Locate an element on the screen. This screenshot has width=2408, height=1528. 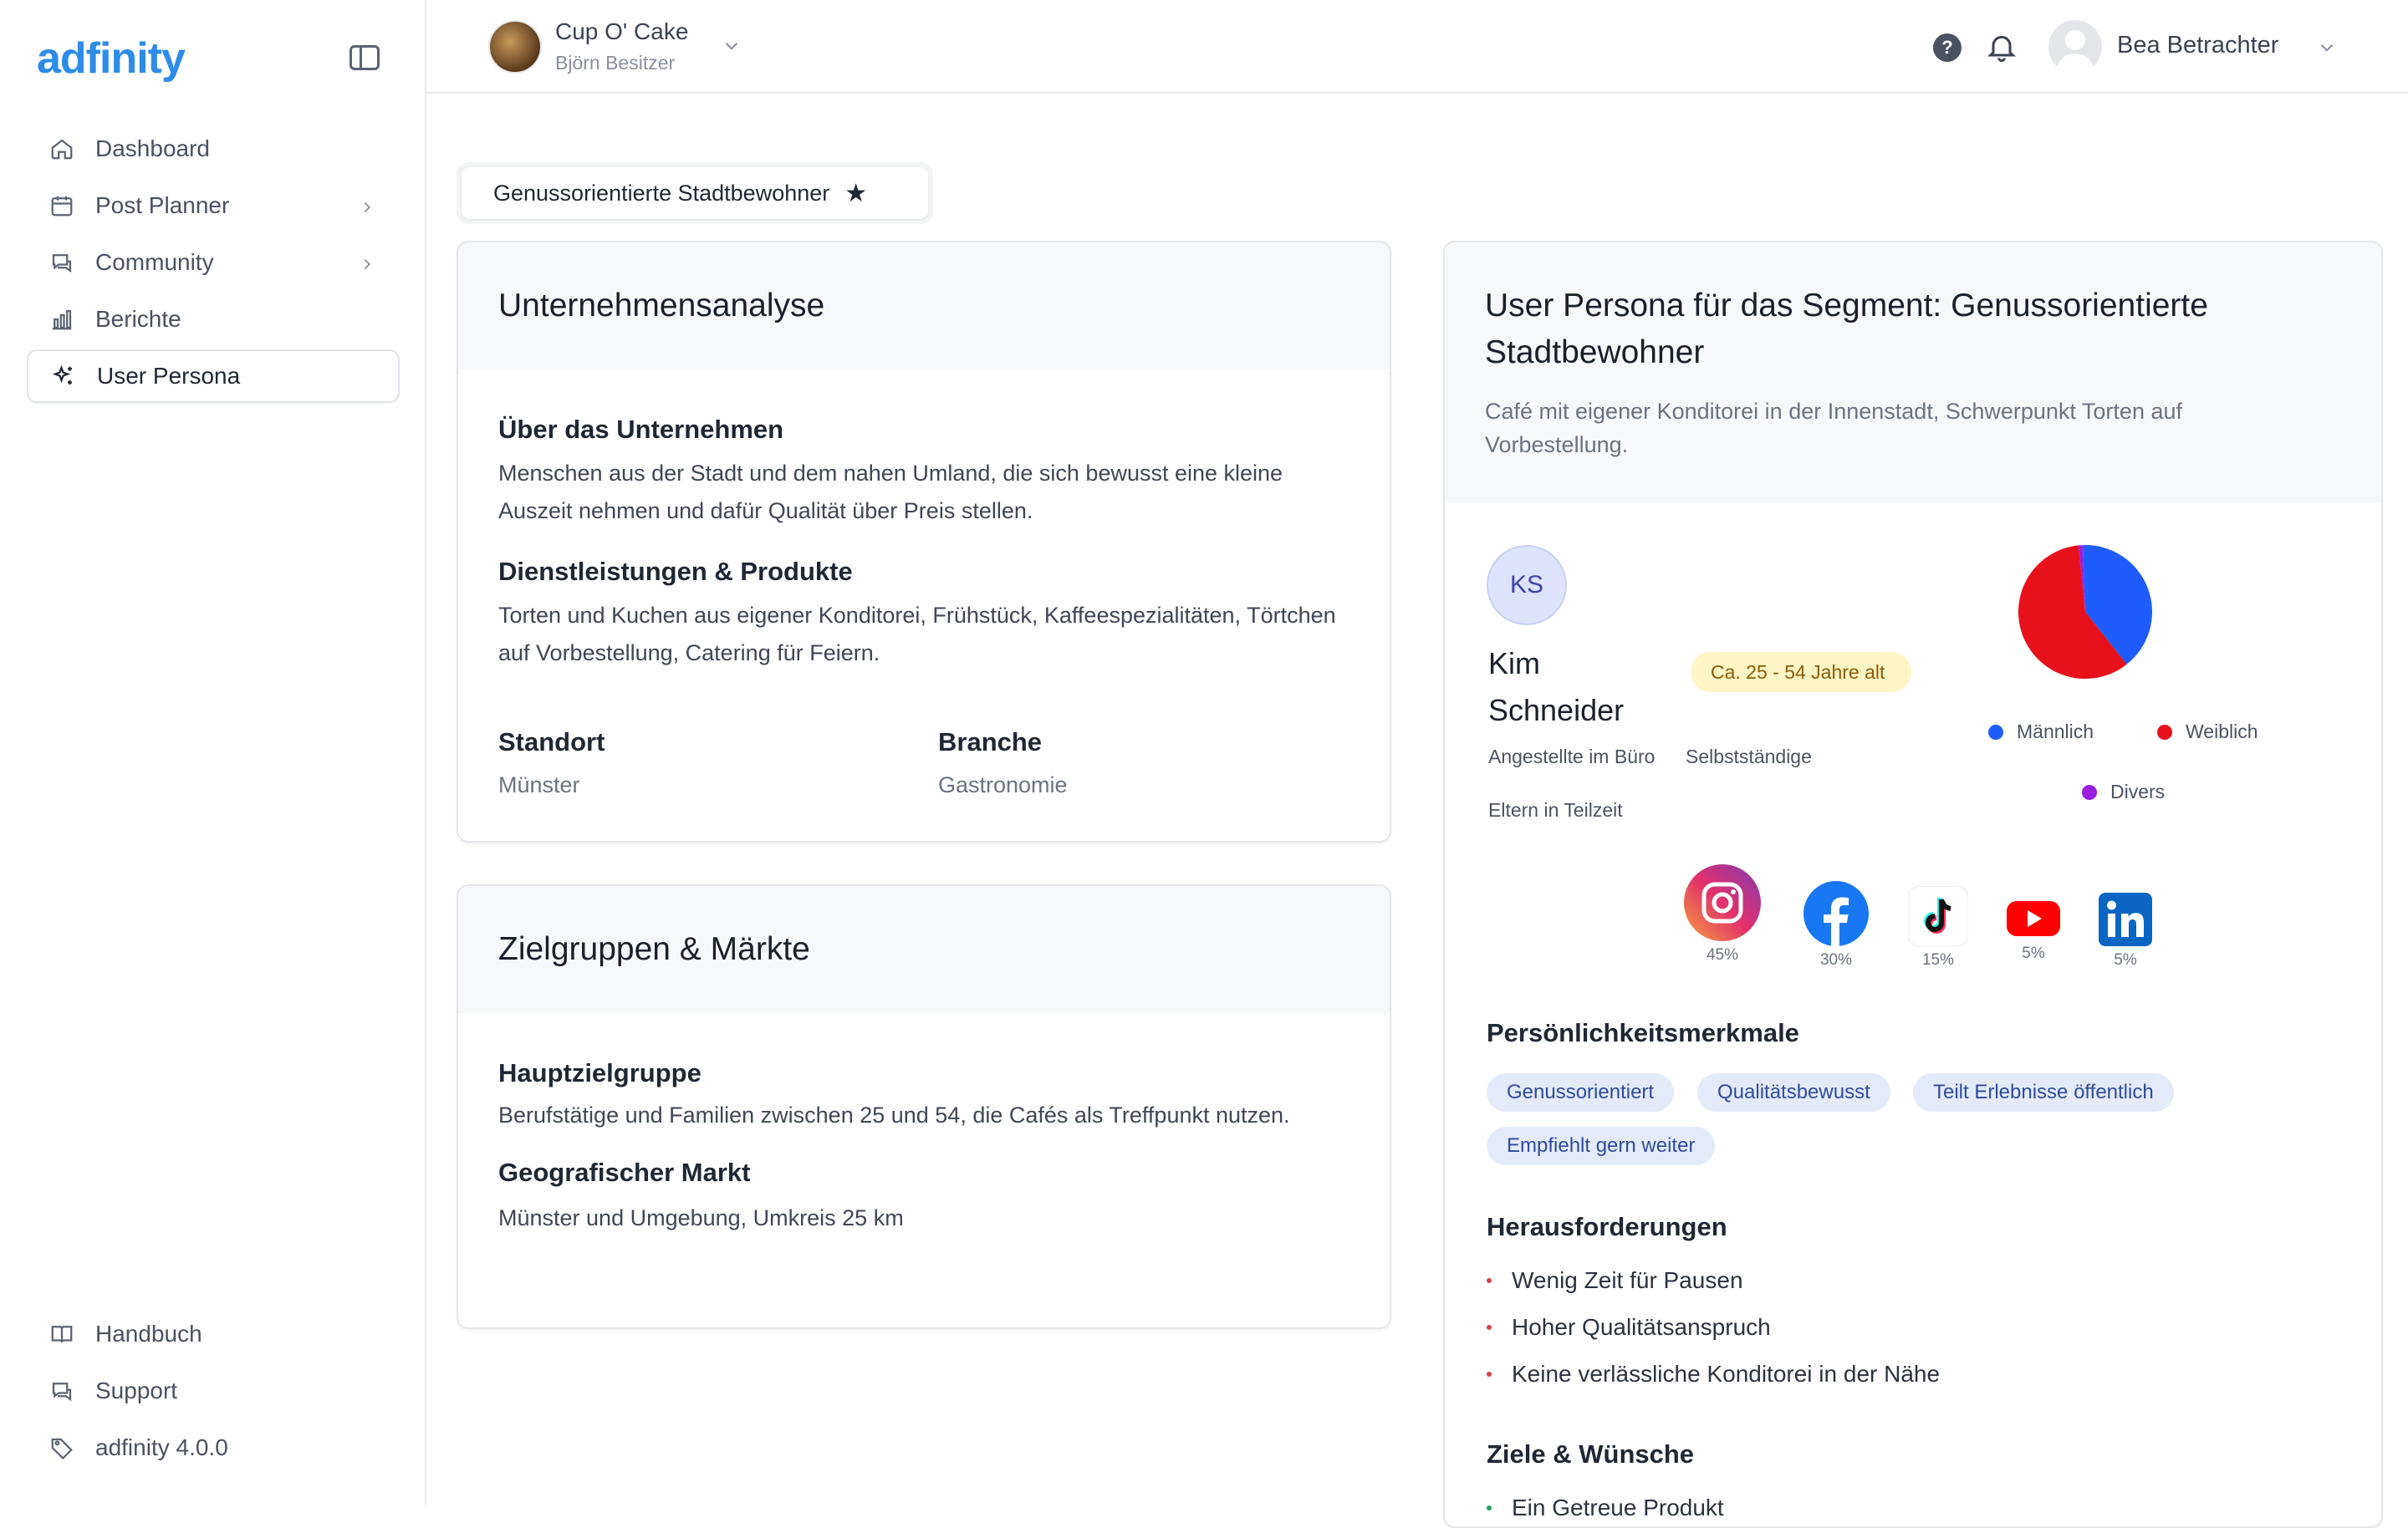
social-share: 30% is located at coordinates (1836, 960).